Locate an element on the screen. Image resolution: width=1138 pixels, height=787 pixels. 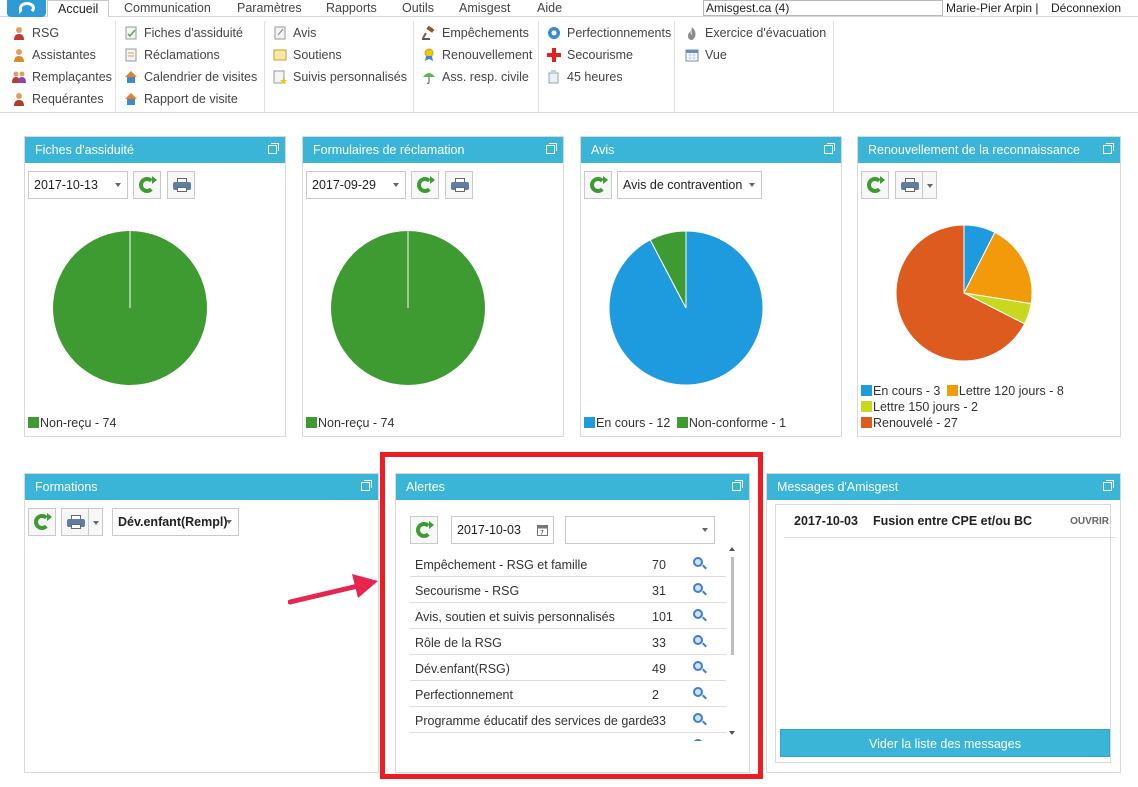
gavel-icon is located at coordinates (428, 33).